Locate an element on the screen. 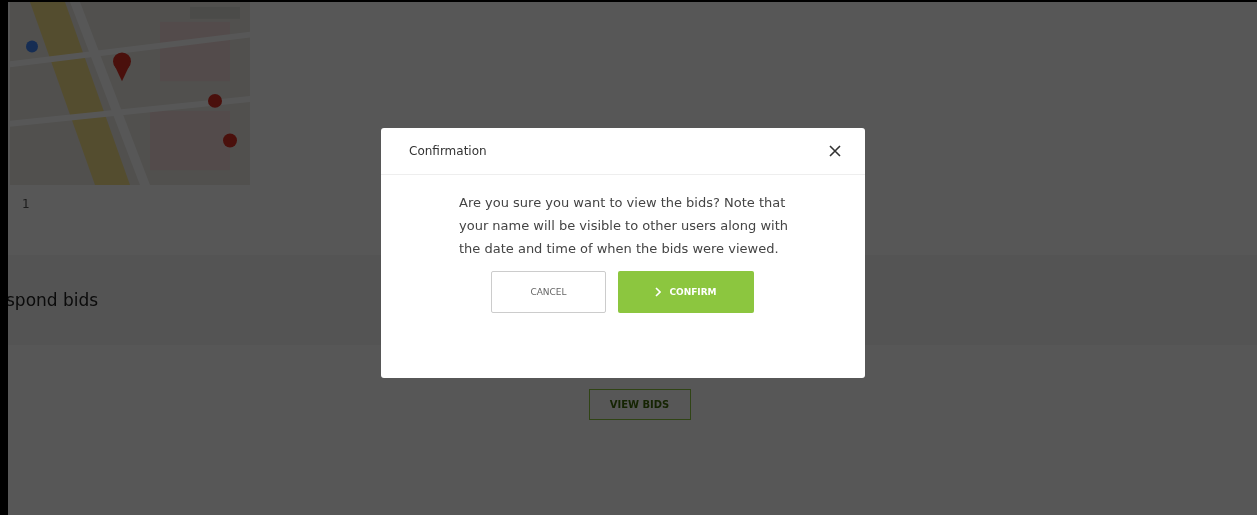 The width and height of the screenshot is (1257, 515). dialog-message: Are you sure you want to view the bids? Note that your name will be visible to other users along with the date and time of when the bids were viewed. is located at coordinates (624, 226).